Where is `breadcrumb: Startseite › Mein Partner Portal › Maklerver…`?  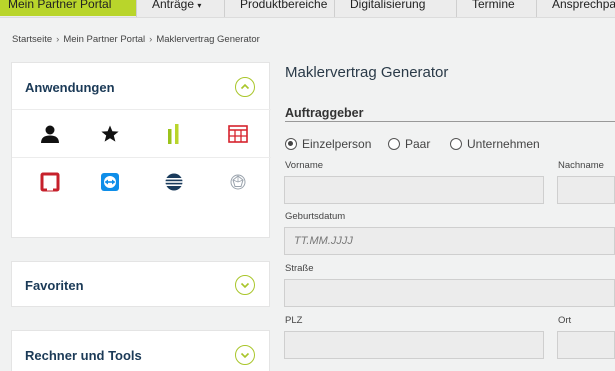
breadcrumb: Startseite › Mein Partner Portal › Maklerver… is located at coordinates (136, 39).